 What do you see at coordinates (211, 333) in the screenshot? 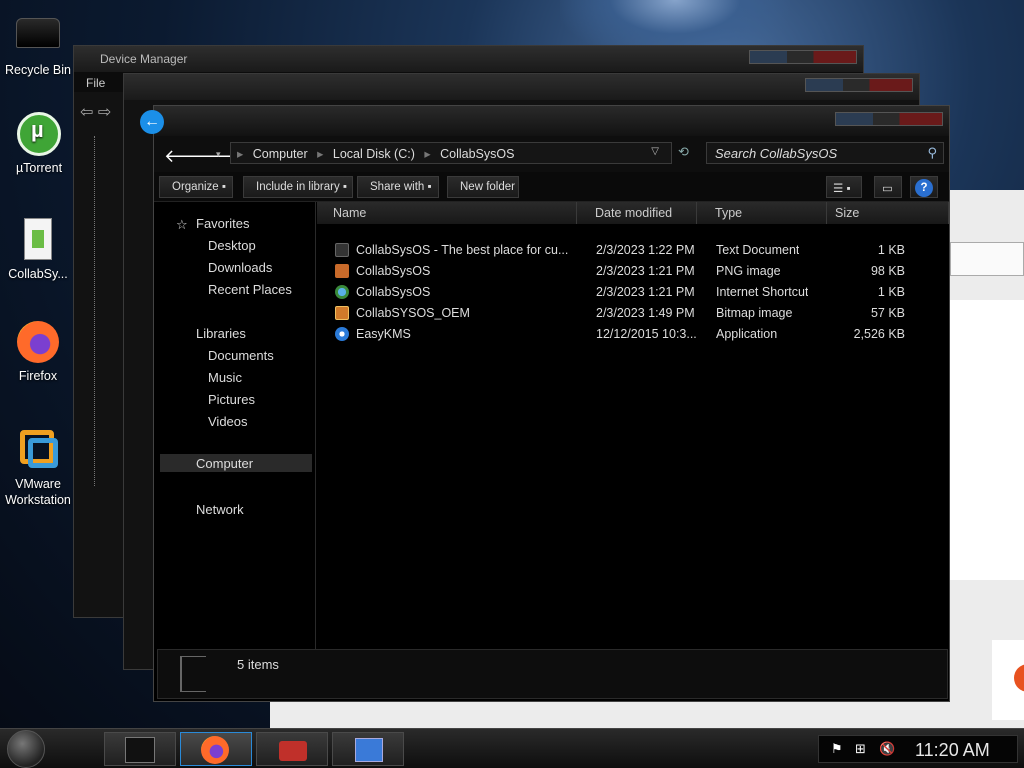
I see `nav-libraries: Libraries` at bounding box center [211, 333].